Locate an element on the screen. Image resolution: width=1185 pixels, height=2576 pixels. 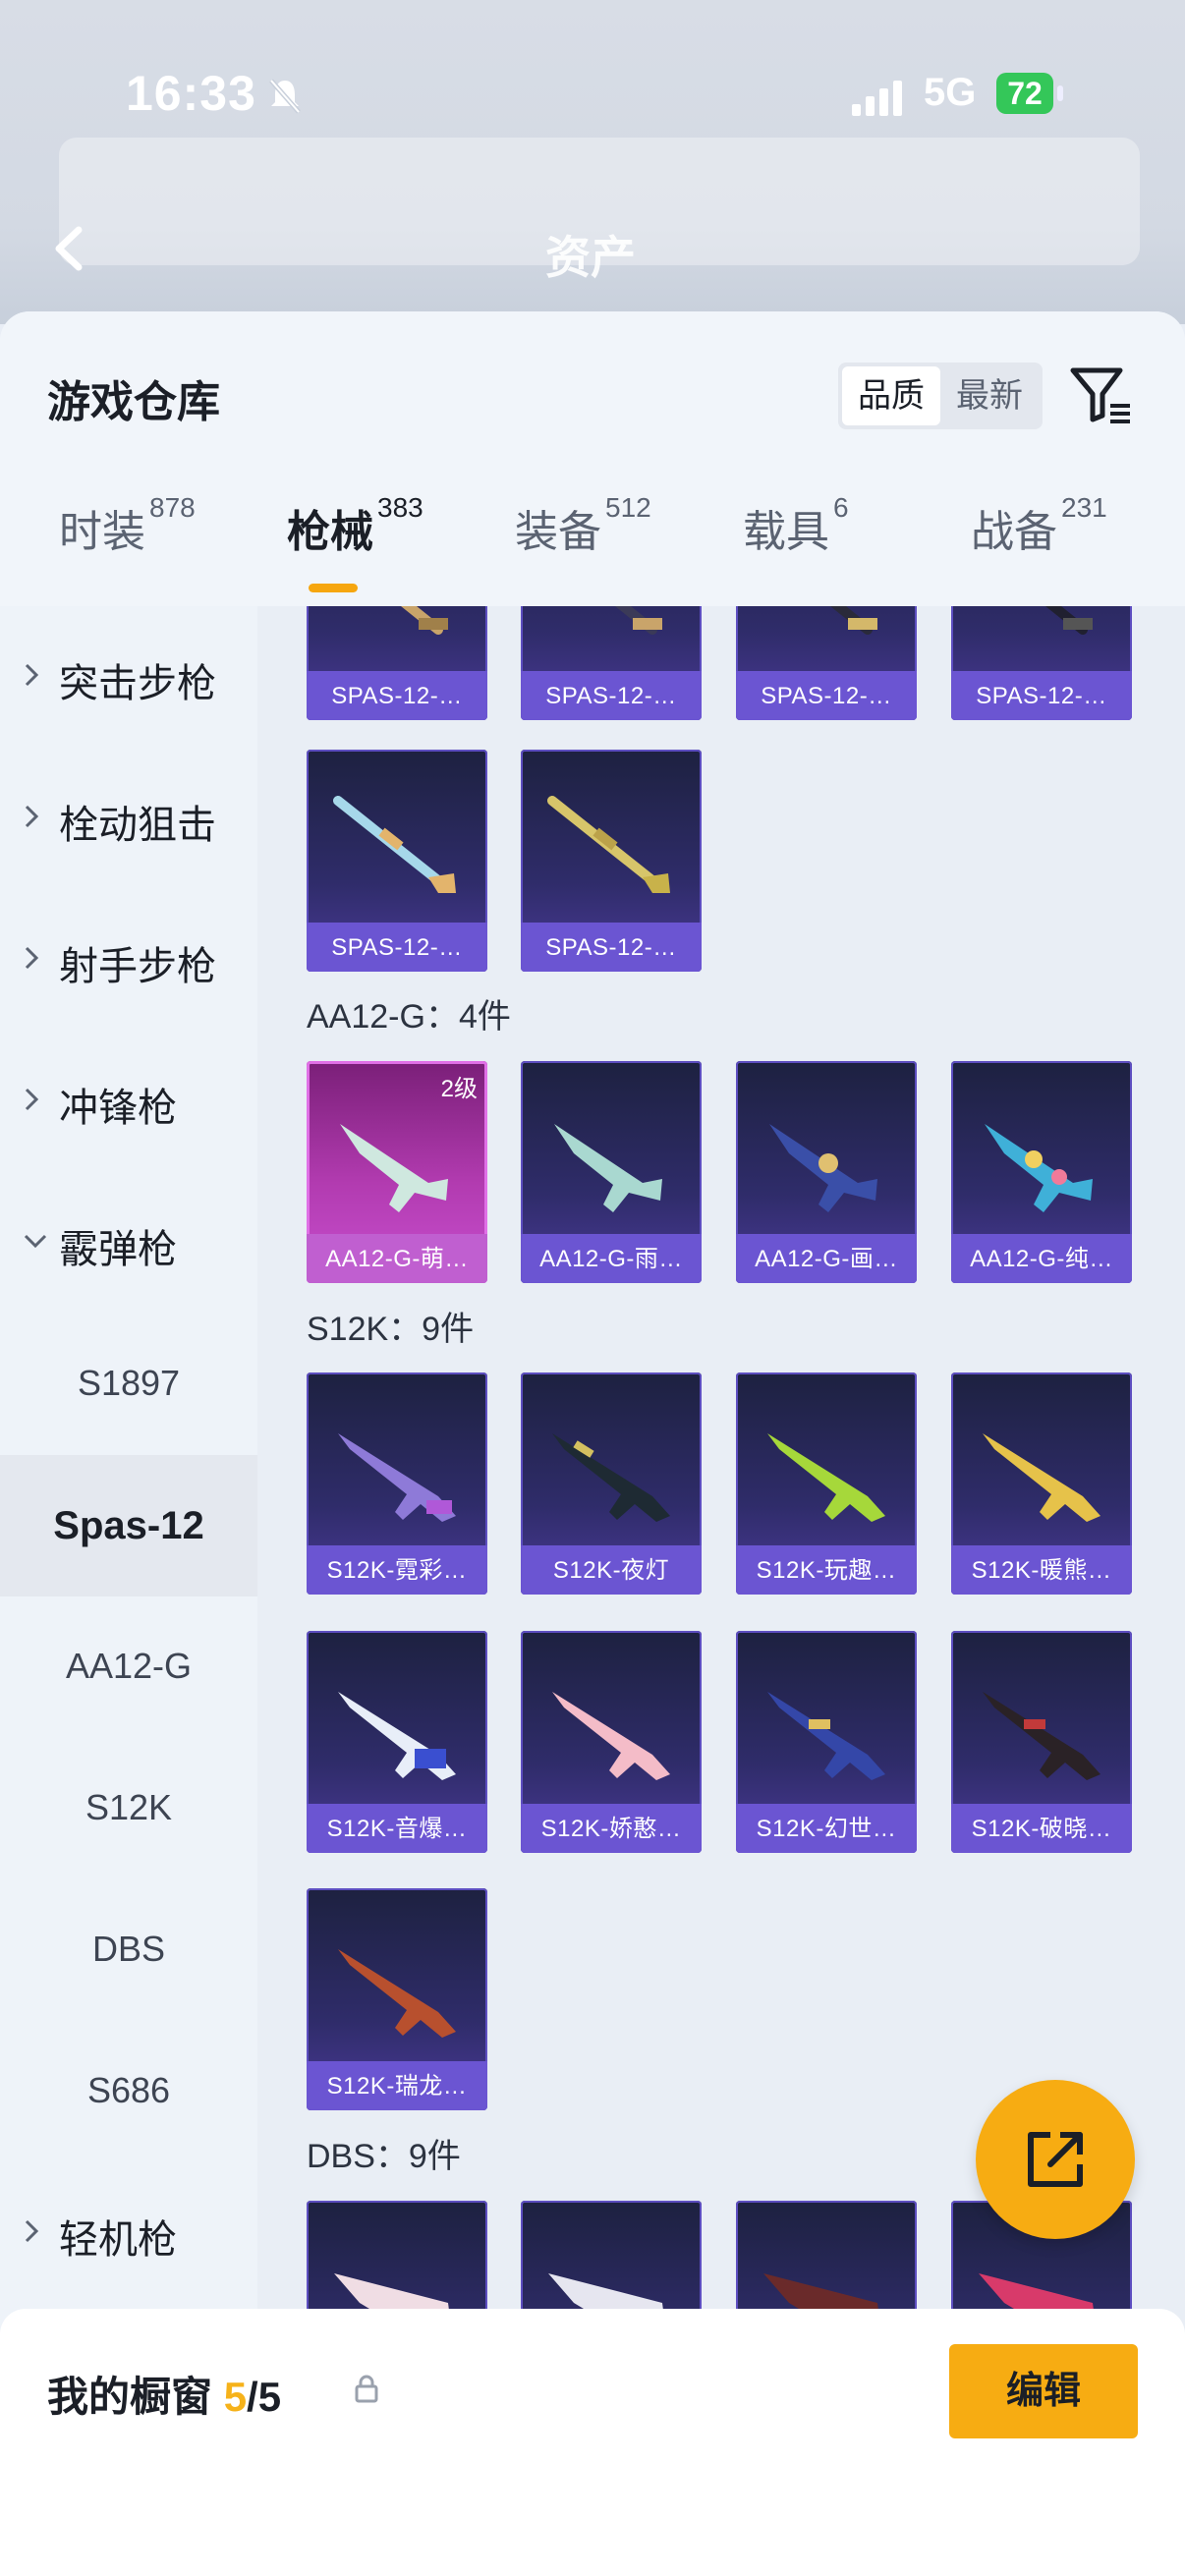
sidebar-item-lmg: 轻机枪 is located at coordinates (129, 2233).